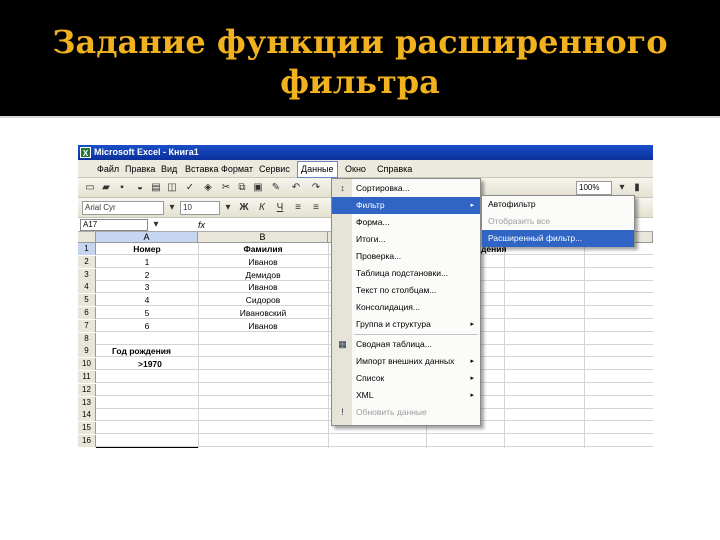  What do you see at coordinates (87, 428) in the screenshot?
I see `row-header: 15` at bounding box center [87, 428].